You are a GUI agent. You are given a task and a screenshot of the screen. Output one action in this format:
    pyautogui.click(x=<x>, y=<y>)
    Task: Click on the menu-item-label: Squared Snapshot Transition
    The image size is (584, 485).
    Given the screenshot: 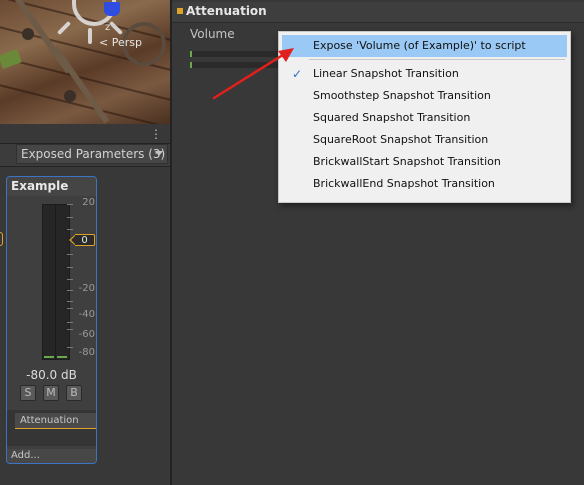 What is the action you would take?
    pyautogui.click(x=392, y=117)
    